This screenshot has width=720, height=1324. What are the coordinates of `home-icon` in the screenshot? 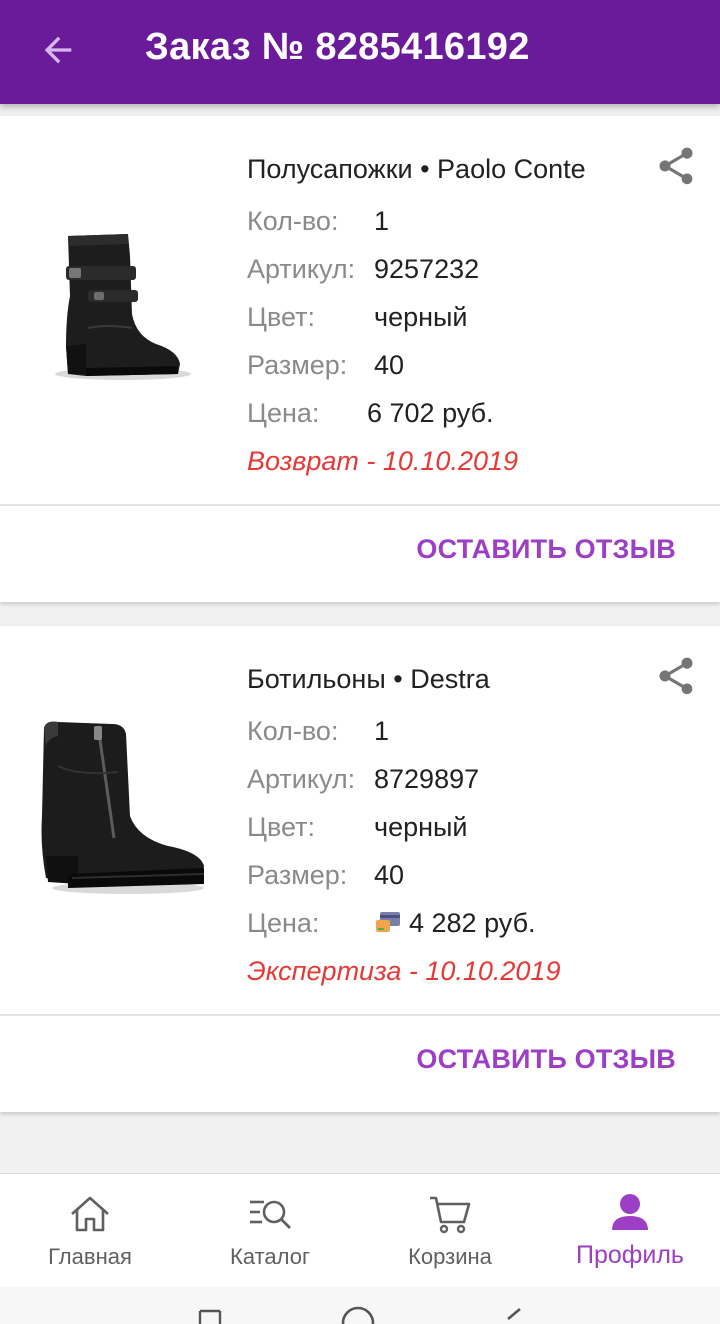 It's located at (90, 1214).